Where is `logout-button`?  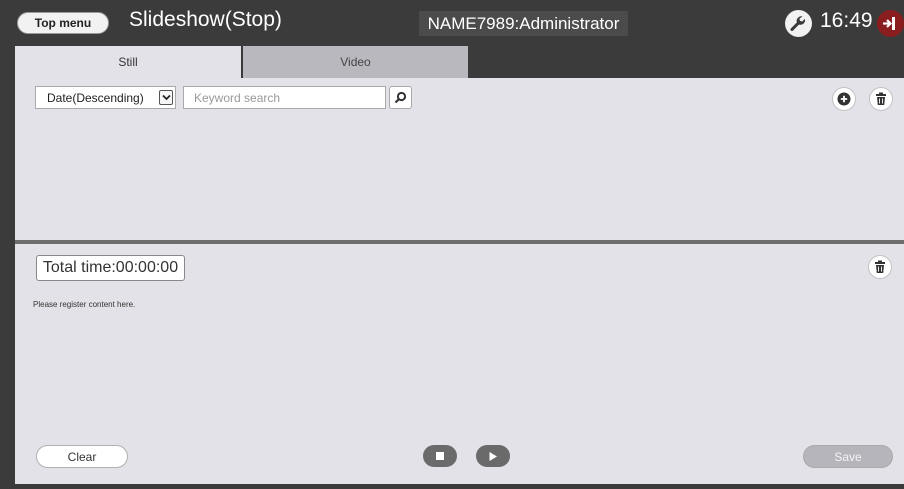
logout-button is located at coordinates (890, 23).